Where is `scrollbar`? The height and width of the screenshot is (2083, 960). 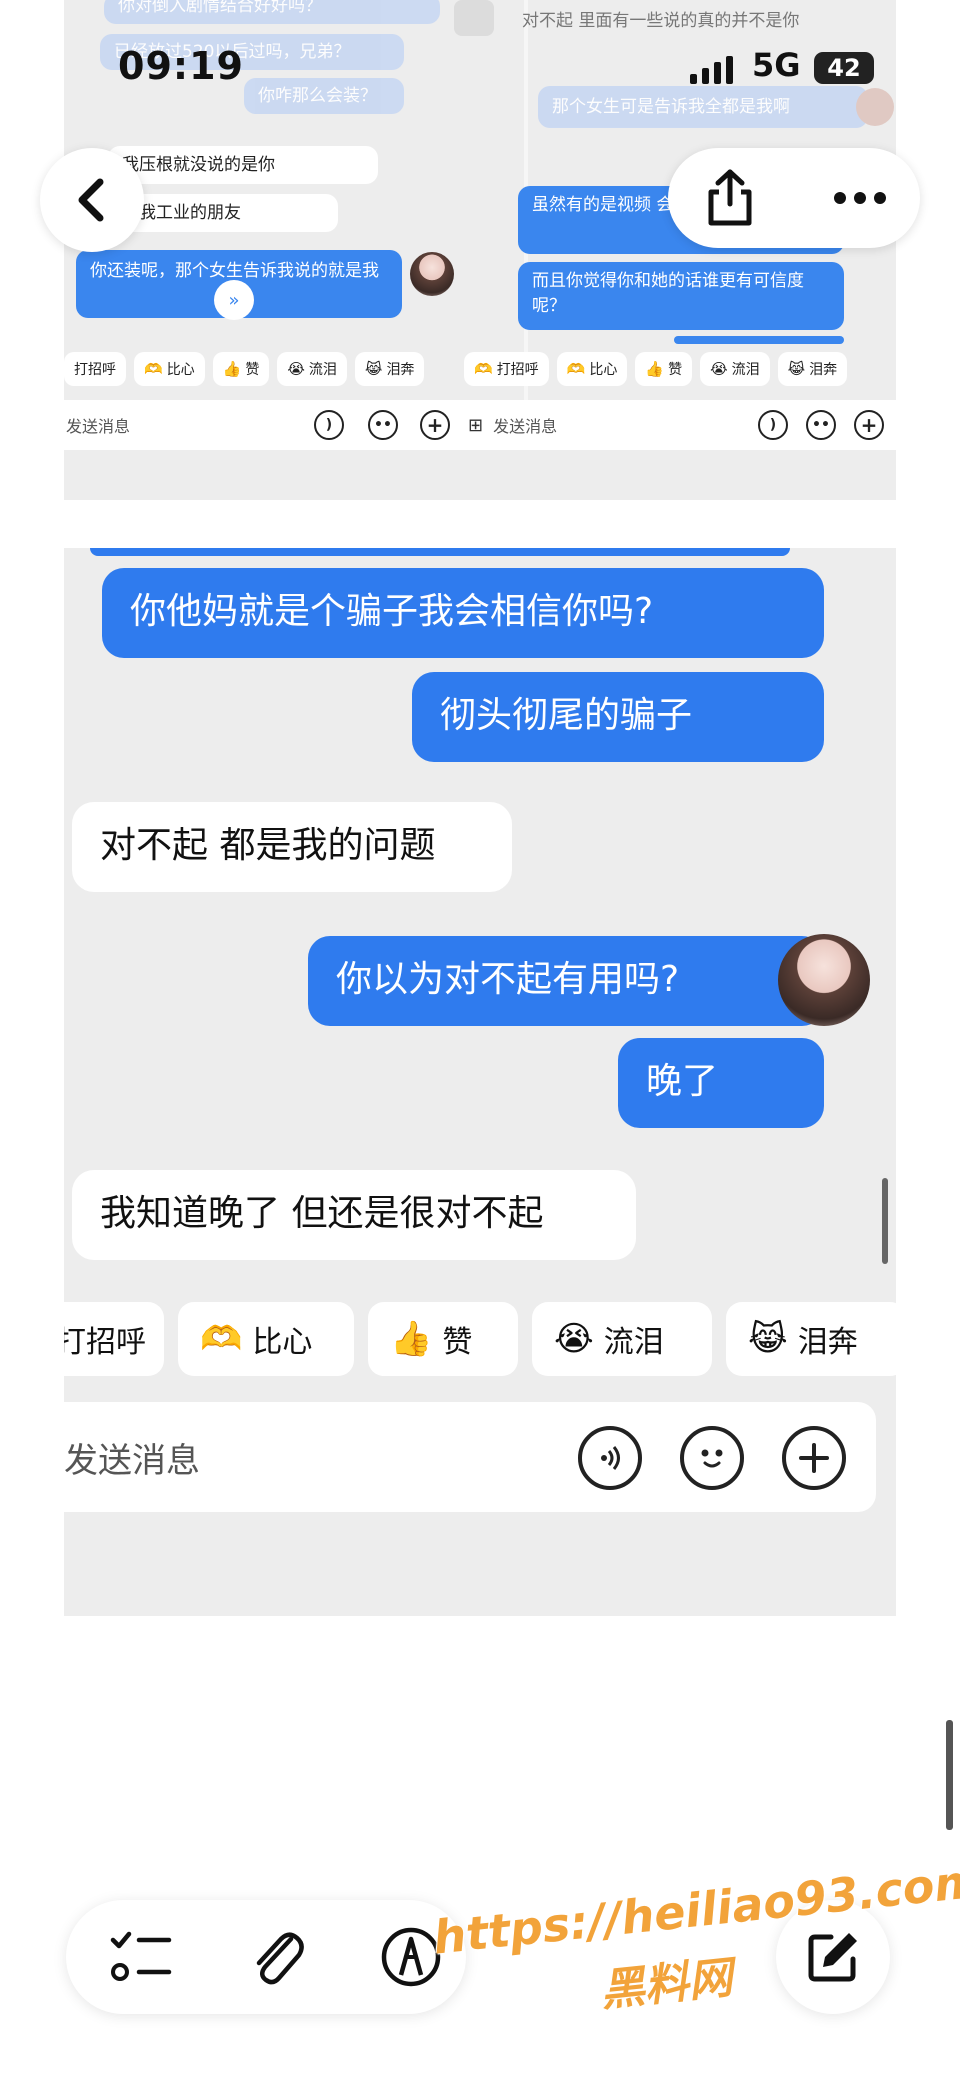 scrollbar is located at coordinates (885, 1221).